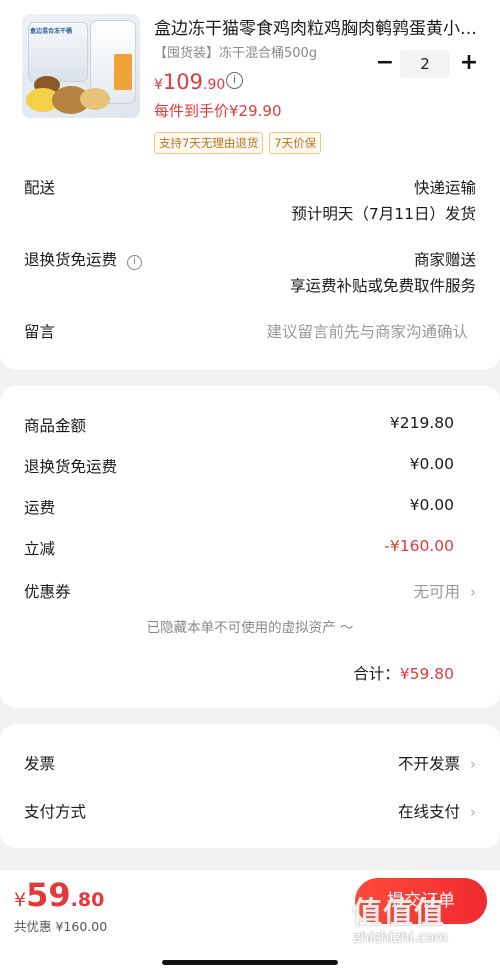 The height and width of the screenshot is (971, 500). Describe the element at coordinates (51, 31) in the screenshot. I see `product-image-text: 盒边混合冻干桶` at that location.